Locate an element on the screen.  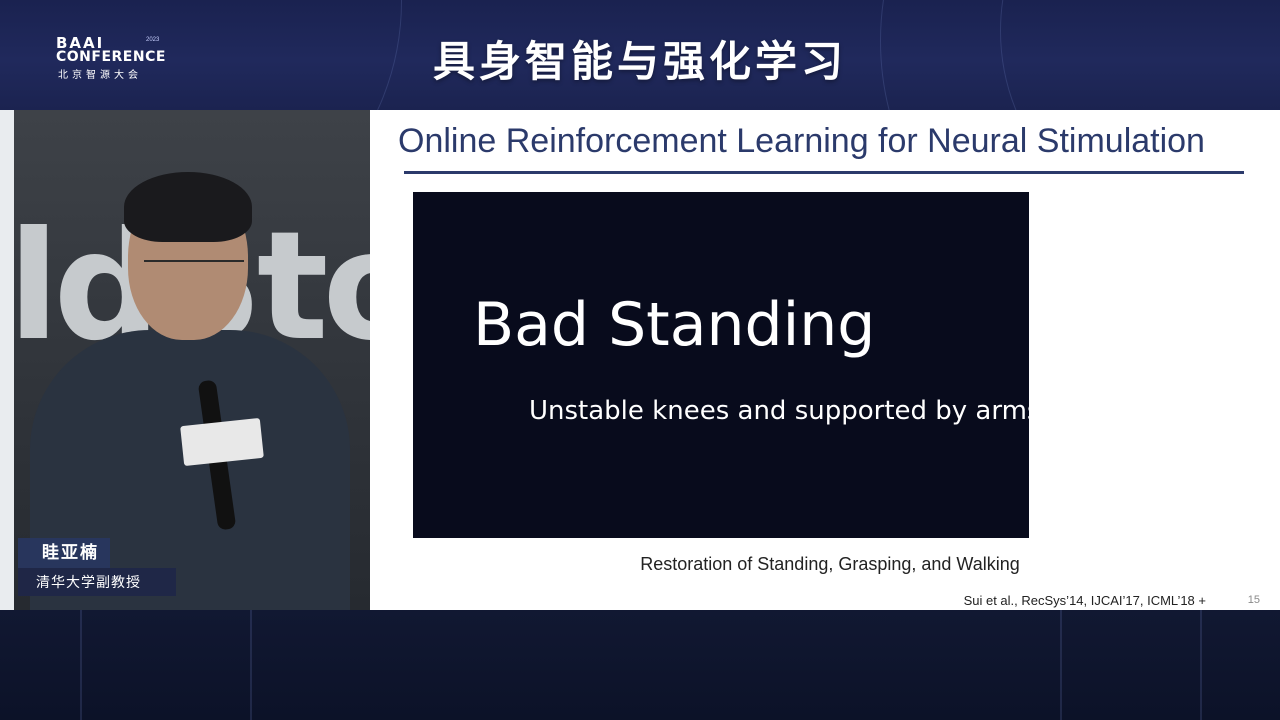
session-title: 具身智能与强化学习 is located at coordinates (639, 61).